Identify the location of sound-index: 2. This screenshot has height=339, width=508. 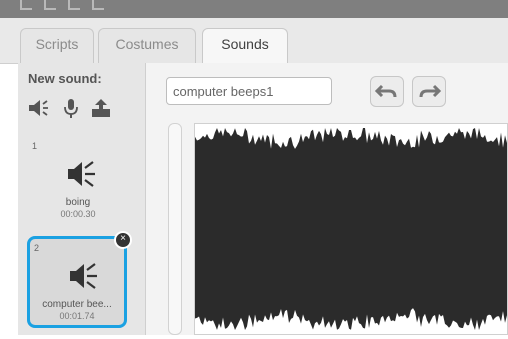
(37, 248).